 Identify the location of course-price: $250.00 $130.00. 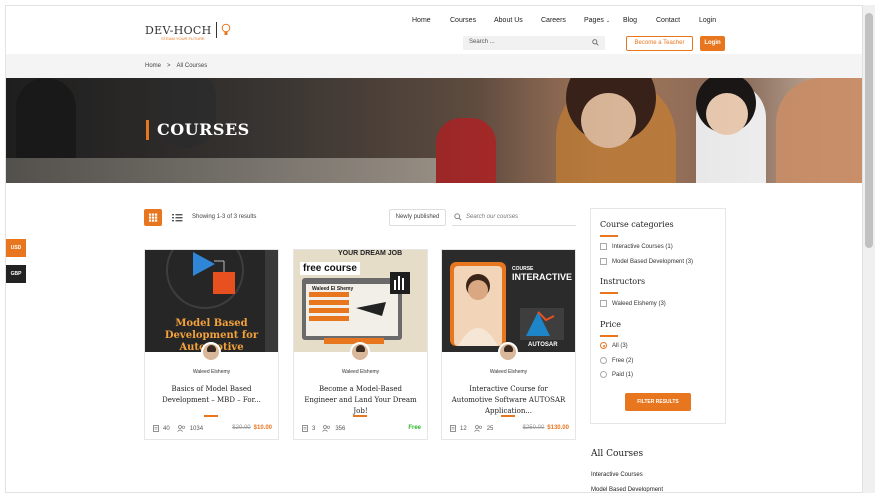
(546, 428).